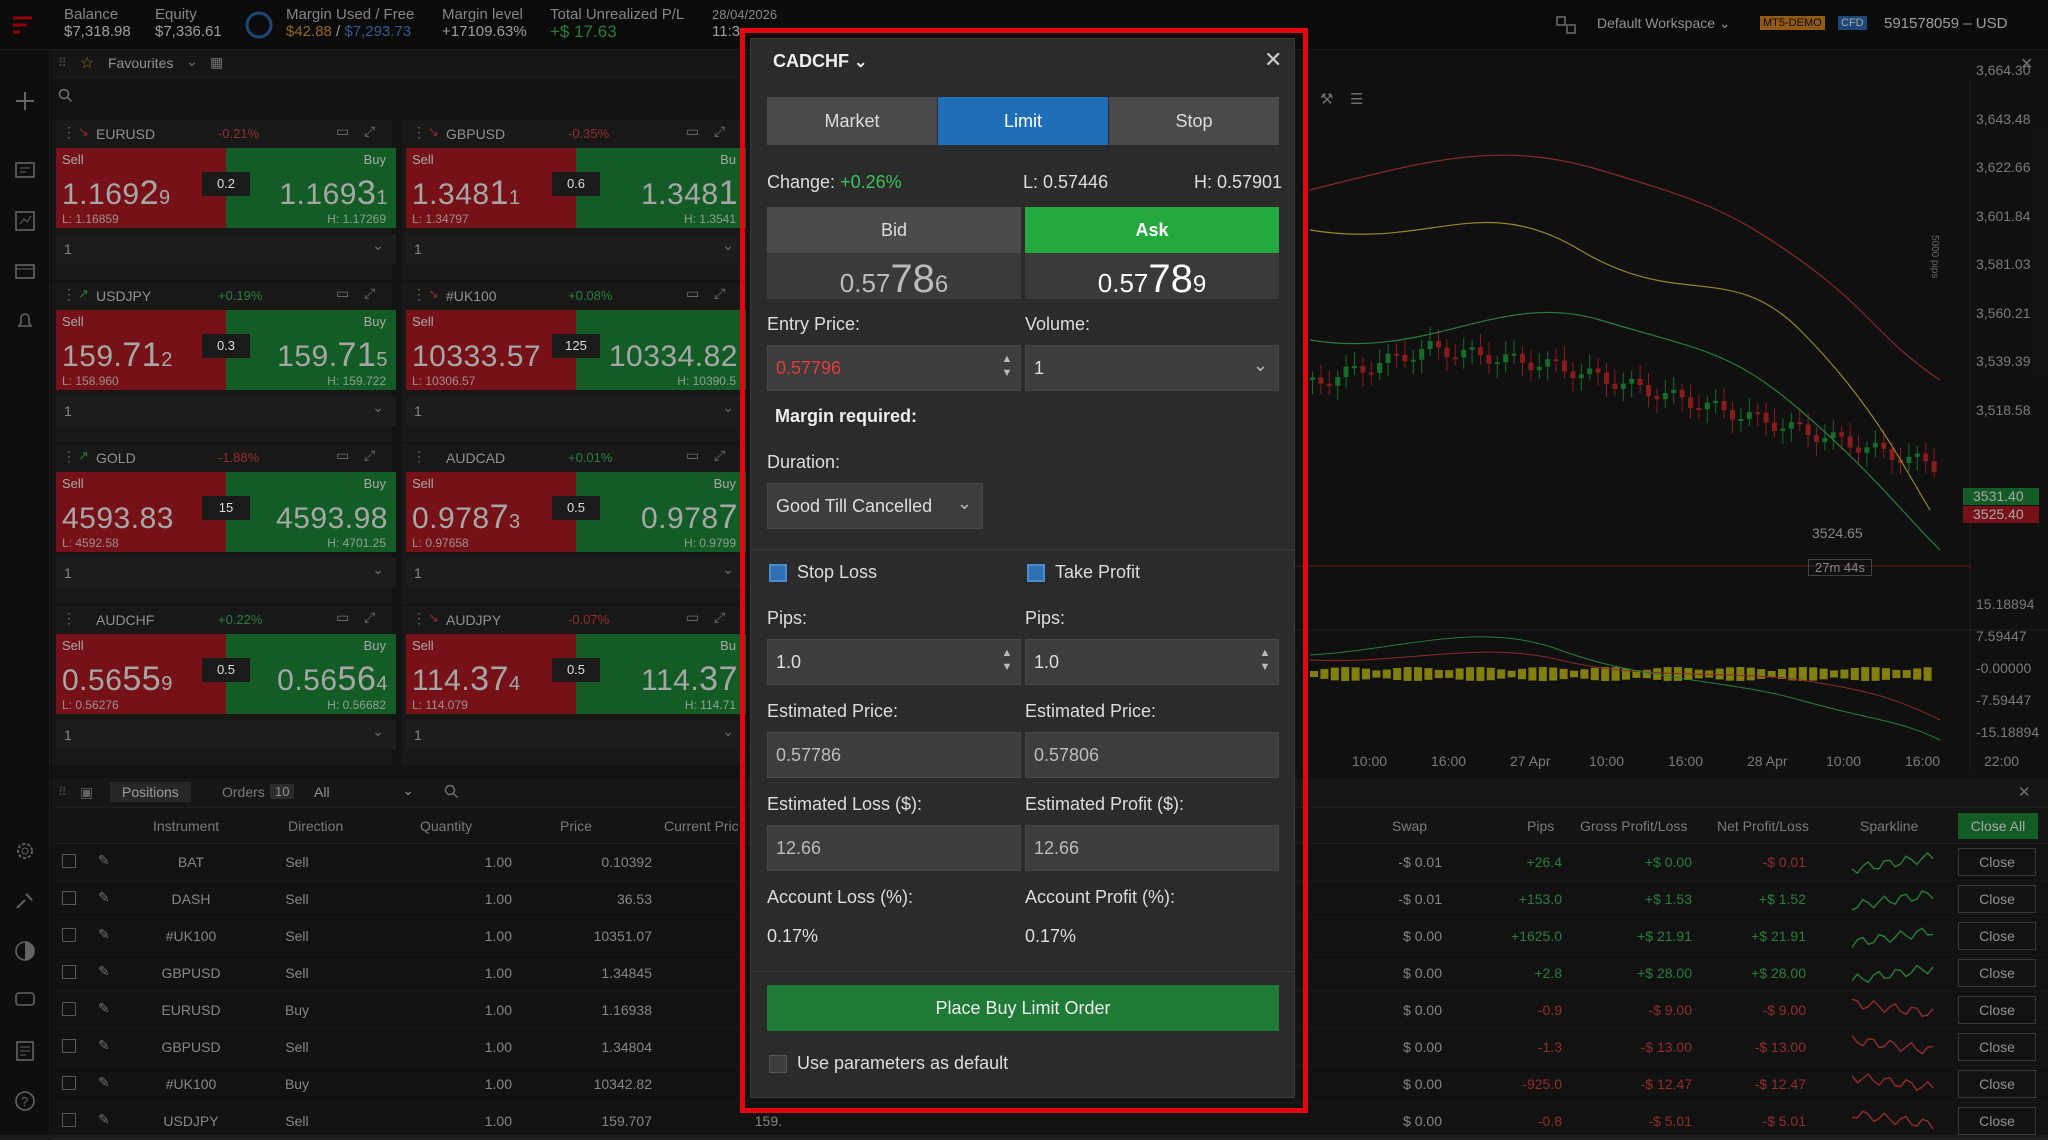 This screenshot has width=2048, height=1140. What do you see at coordinates (778, 573) in the screenshot?
I see `stop-loss-checkbox` at bounding box center [778, 573].